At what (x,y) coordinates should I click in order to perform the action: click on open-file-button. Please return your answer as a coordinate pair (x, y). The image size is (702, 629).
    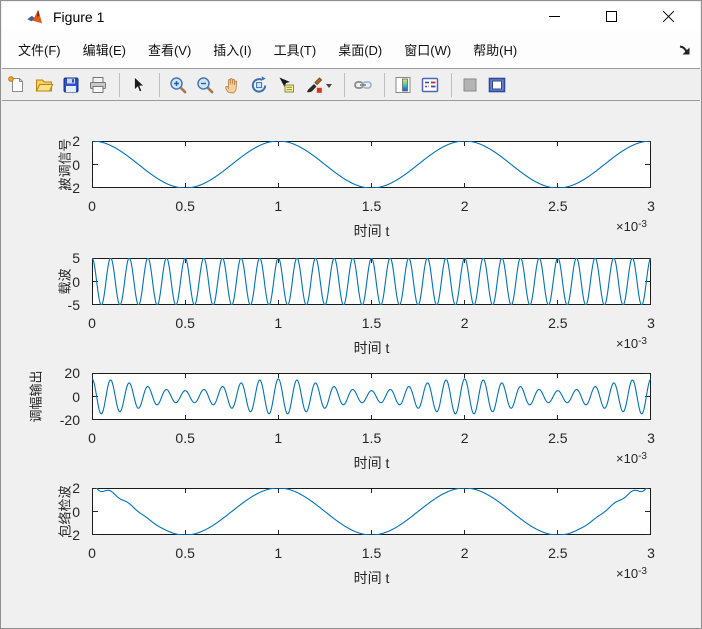
    Looking at the image, I should click on (44, 85).